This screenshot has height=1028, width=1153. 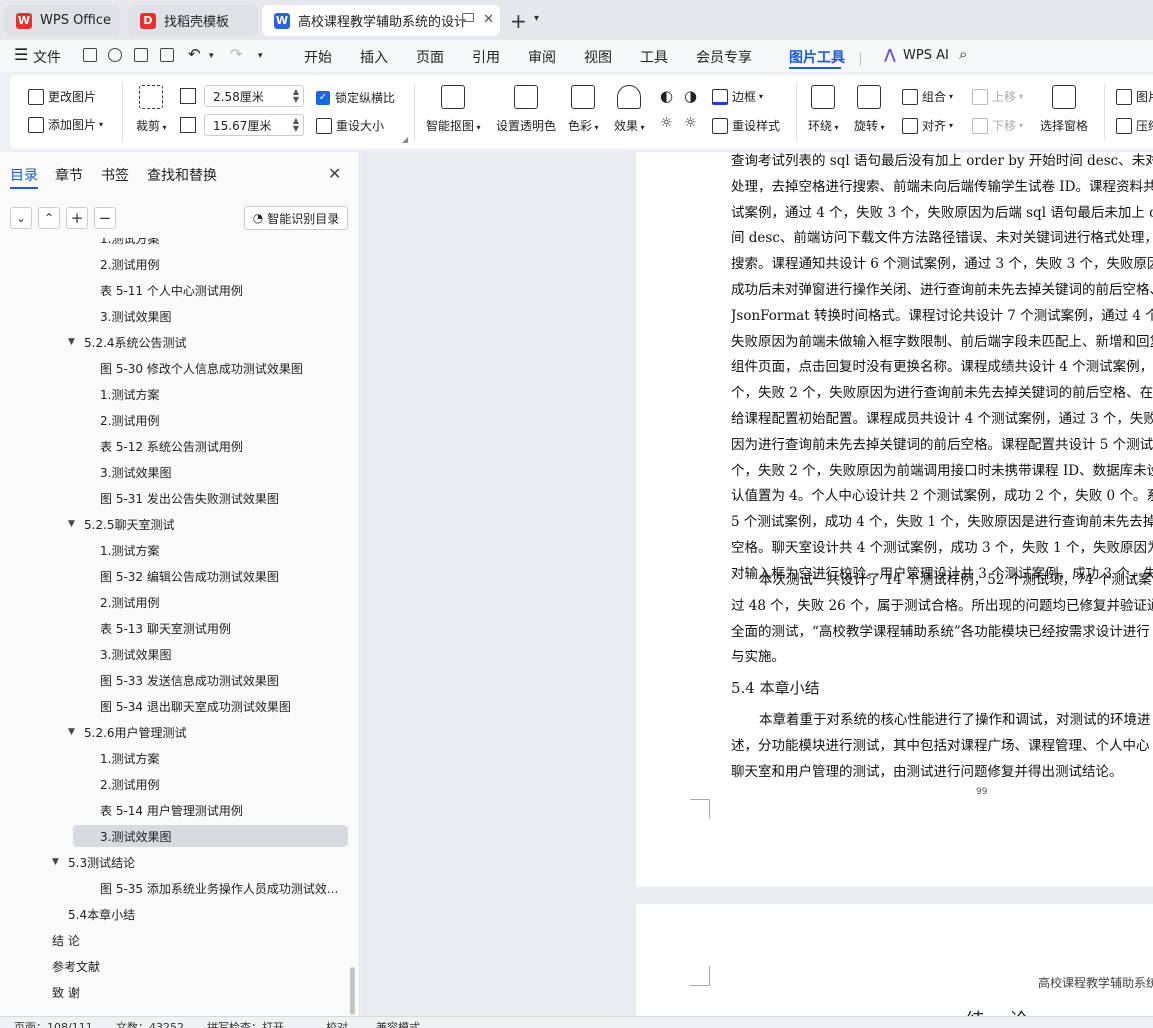 I want to click on tab-toc: 目录, so click(x=24, y=175).